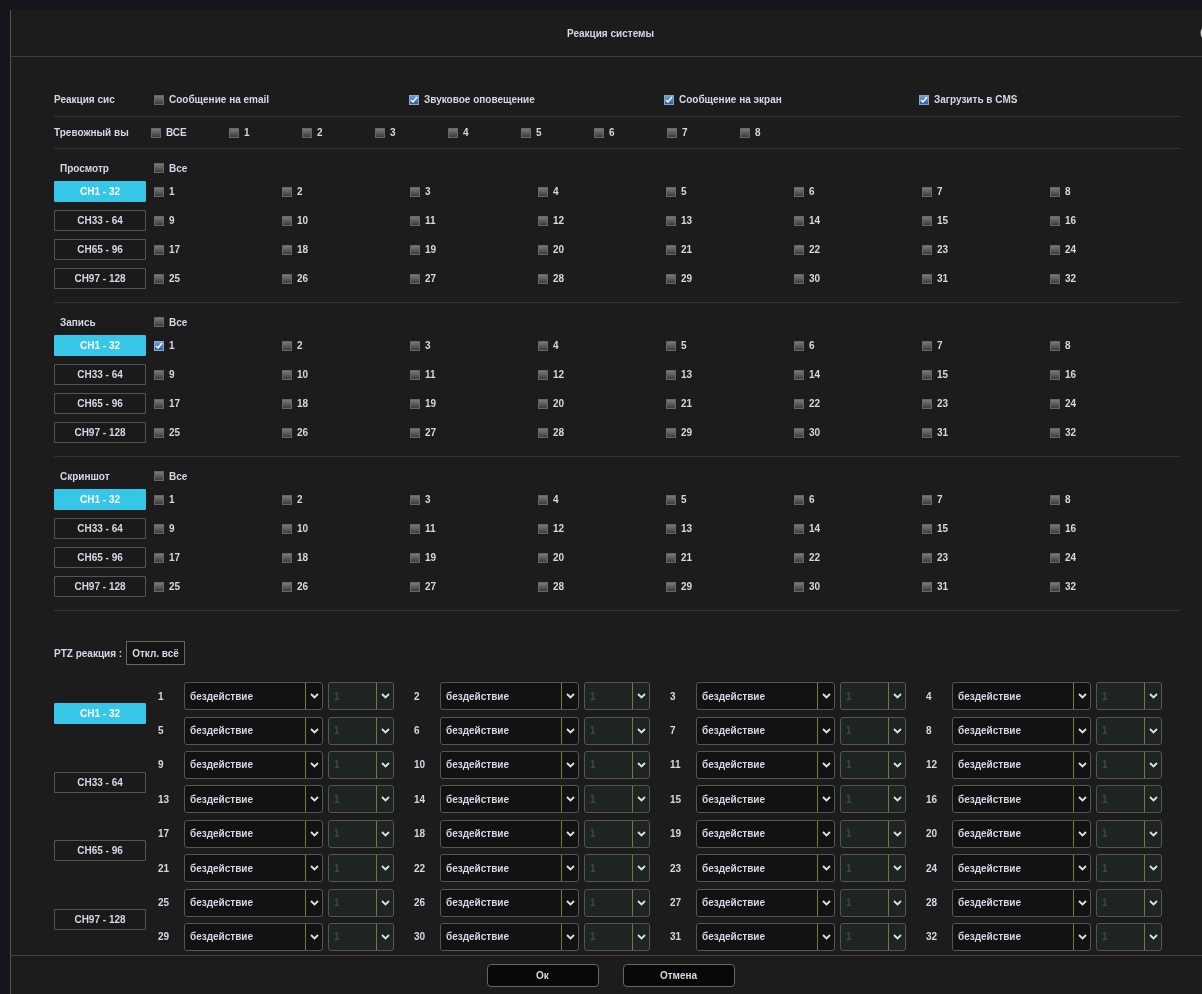 This screenshot has height=994, width=1202. What do you see at coordinates (542, 975) in the screenshot?
I see `ok-button: Ок` at bounding box center [542, 975].